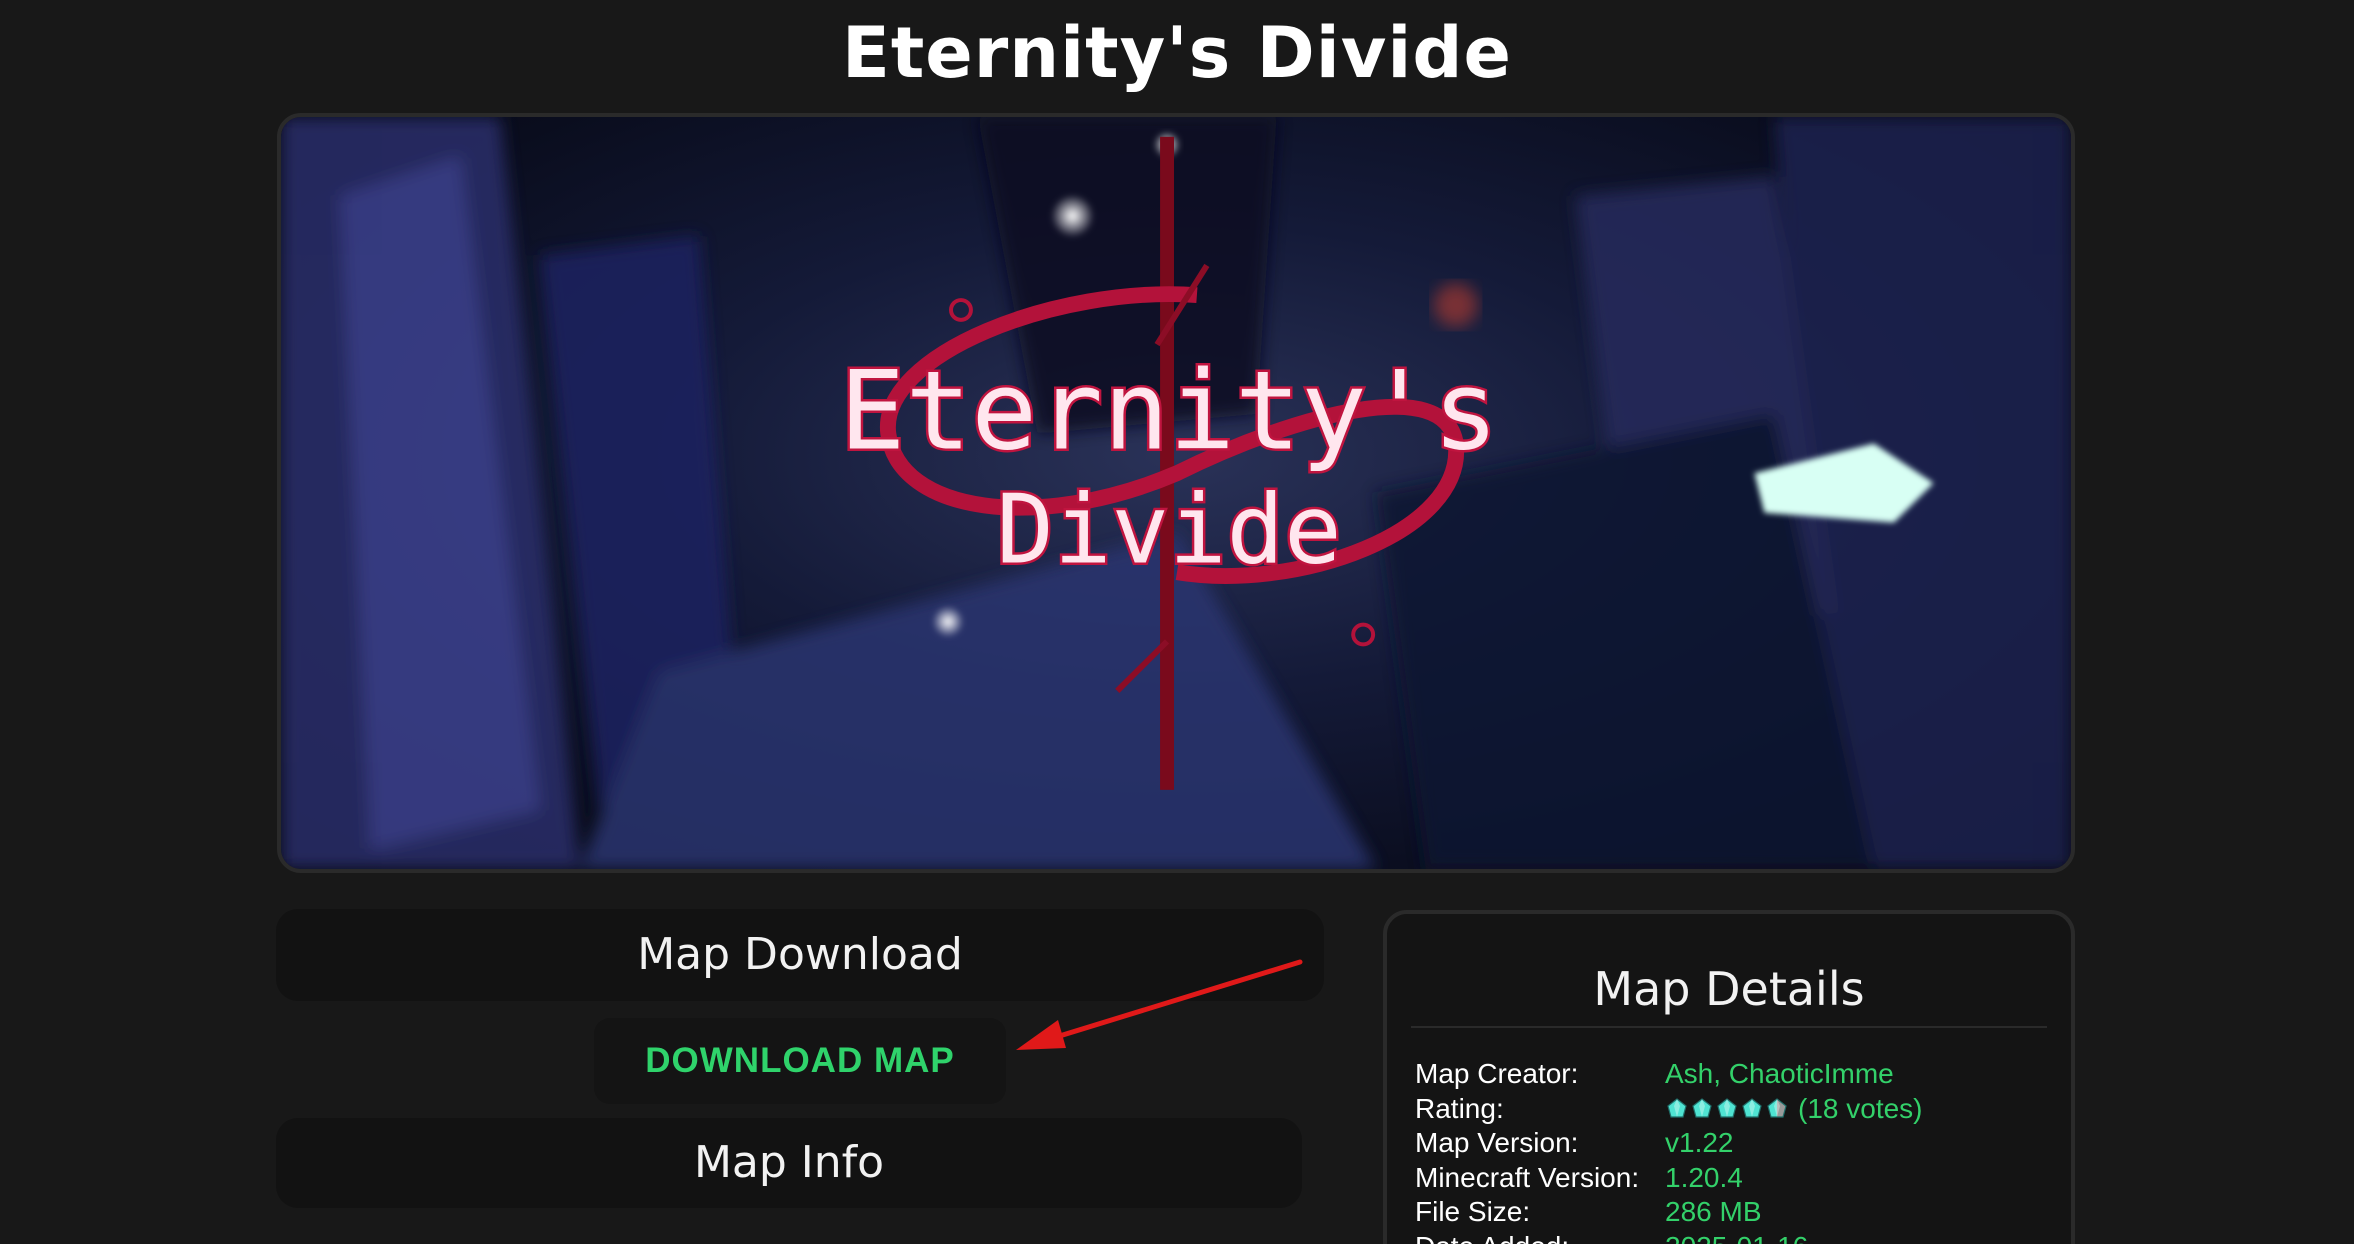 The width and height of the screenshot is (2354, 1244). Describe the element at coordinates (1168, 411) in the screenshot. I see `svg-text: Eternity's` at that location.